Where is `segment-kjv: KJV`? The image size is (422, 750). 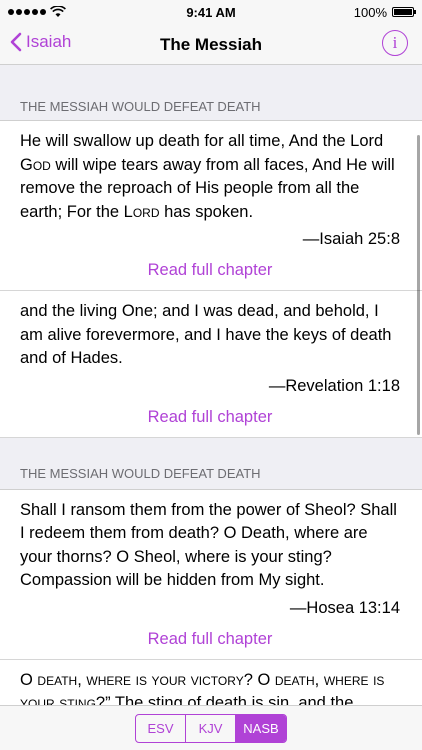 segment-kjv: KJV is located at coordinates (211, 728).